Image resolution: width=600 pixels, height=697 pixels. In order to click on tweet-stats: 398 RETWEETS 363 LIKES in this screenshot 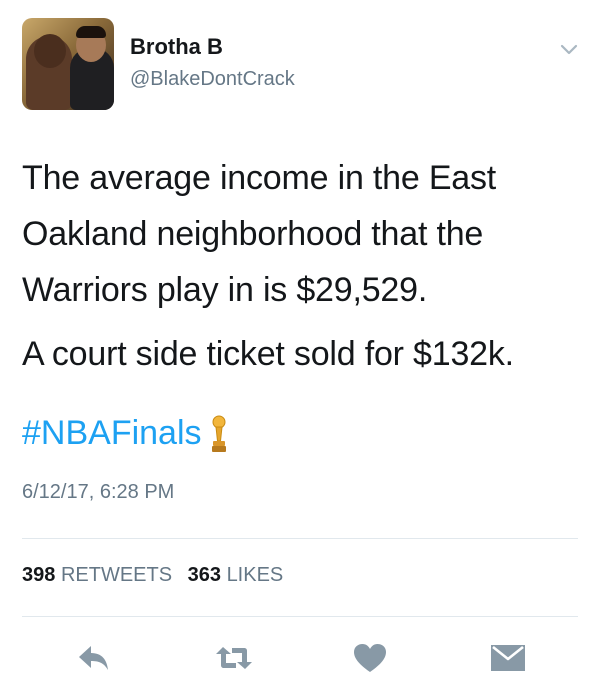, I will do `click(152, 575)`.